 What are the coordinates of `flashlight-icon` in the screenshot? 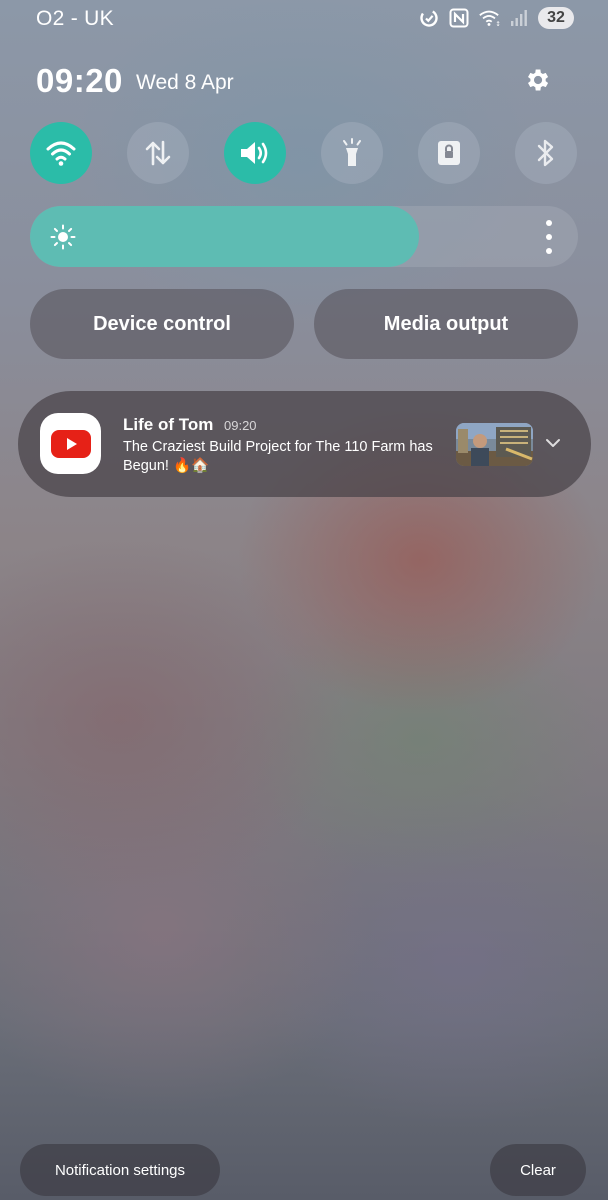 It's located at (352, 152).